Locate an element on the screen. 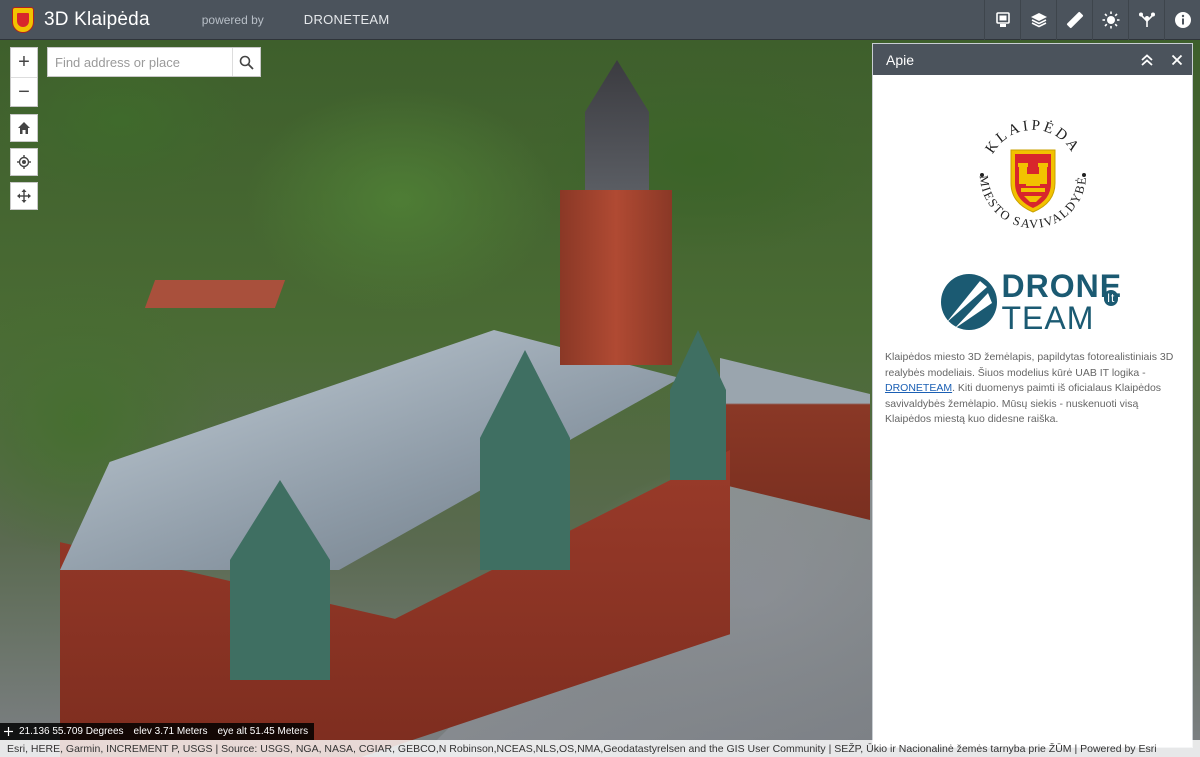  search-button is located at coordinates (246, 62).